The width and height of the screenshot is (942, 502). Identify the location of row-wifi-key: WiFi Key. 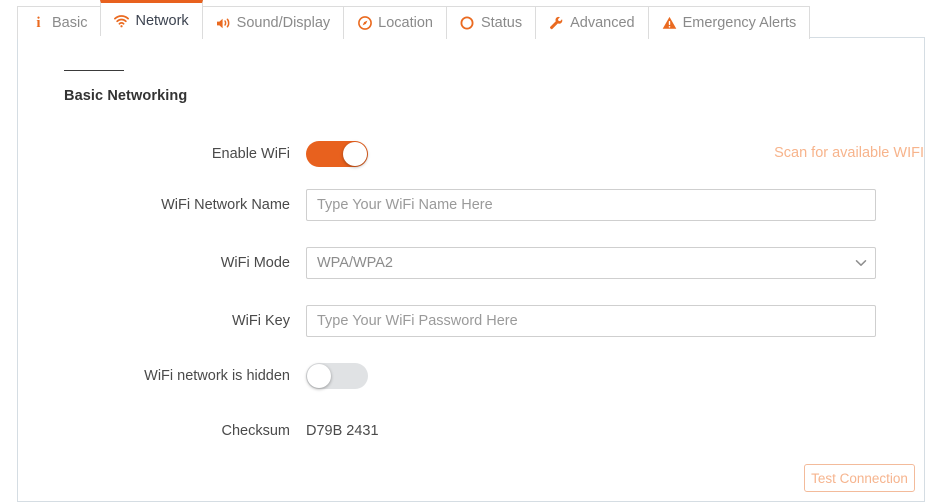
(471, 321).